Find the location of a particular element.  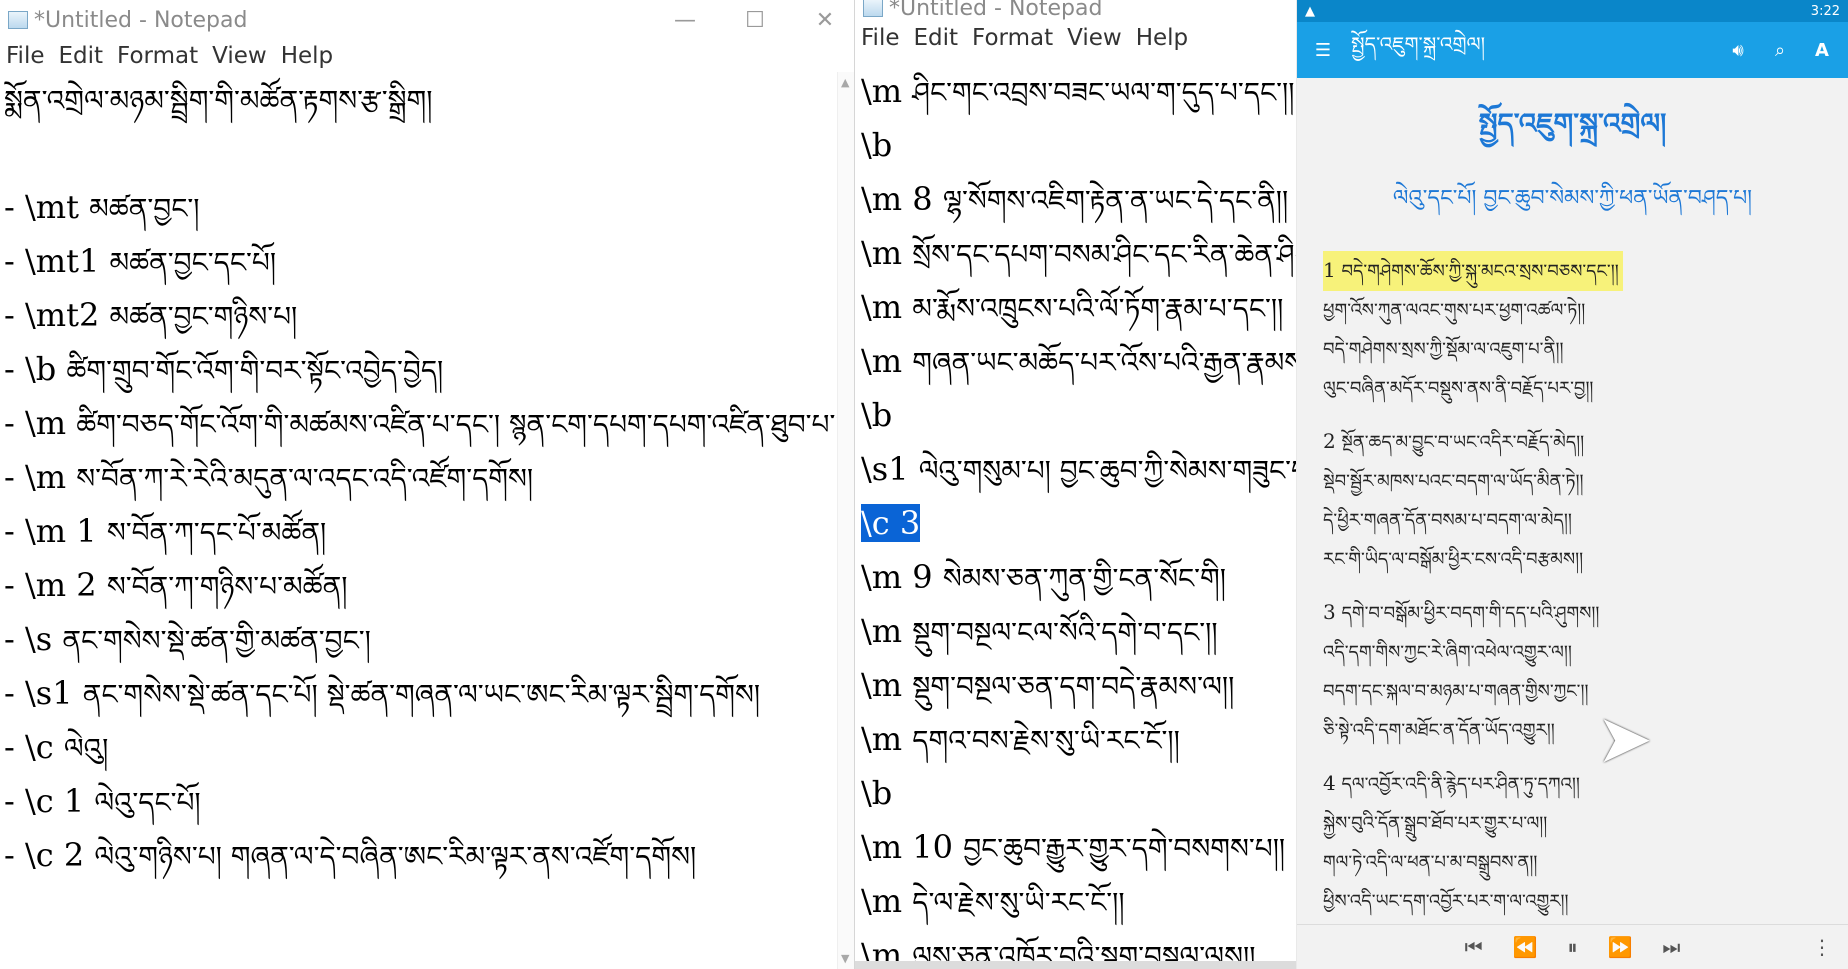

skip-last-icon: ⏭ is located at coordinates (1671, 947).